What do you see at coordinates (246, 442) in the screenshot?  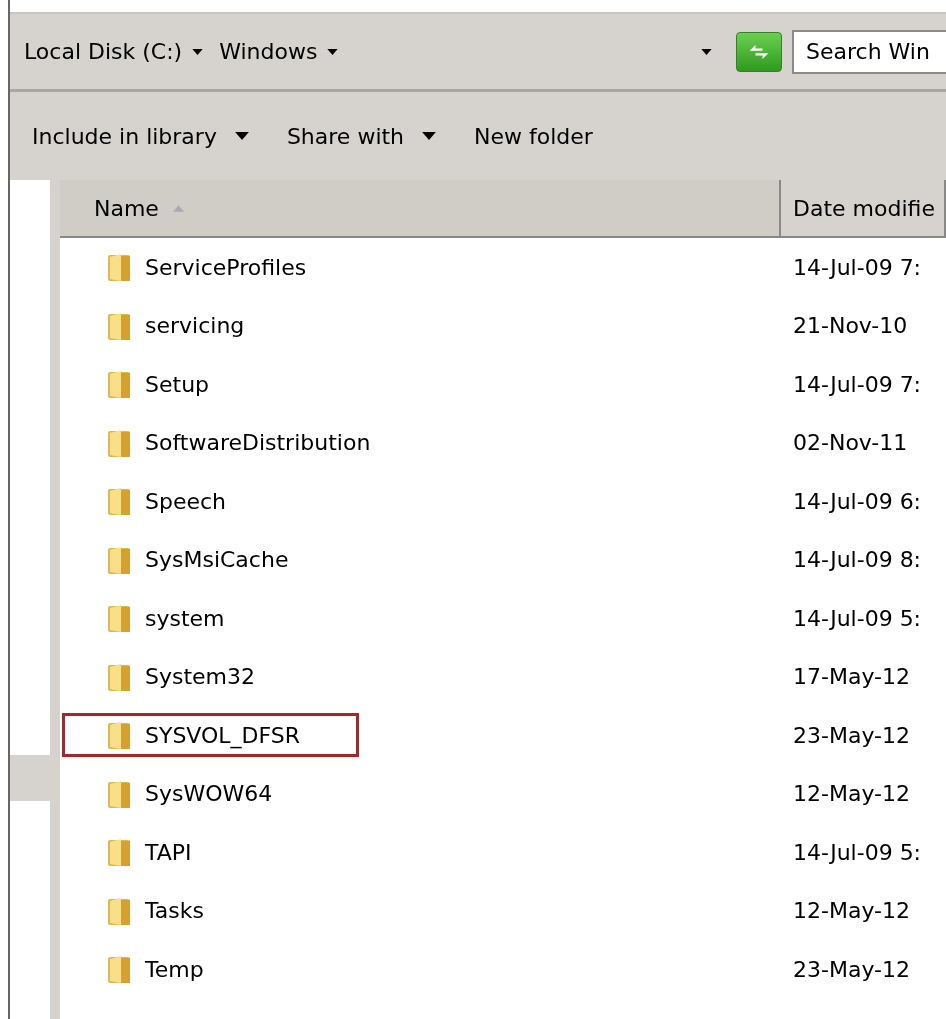 I see `file-item: SoftwareDistribution` at bounding box center [246, 442].